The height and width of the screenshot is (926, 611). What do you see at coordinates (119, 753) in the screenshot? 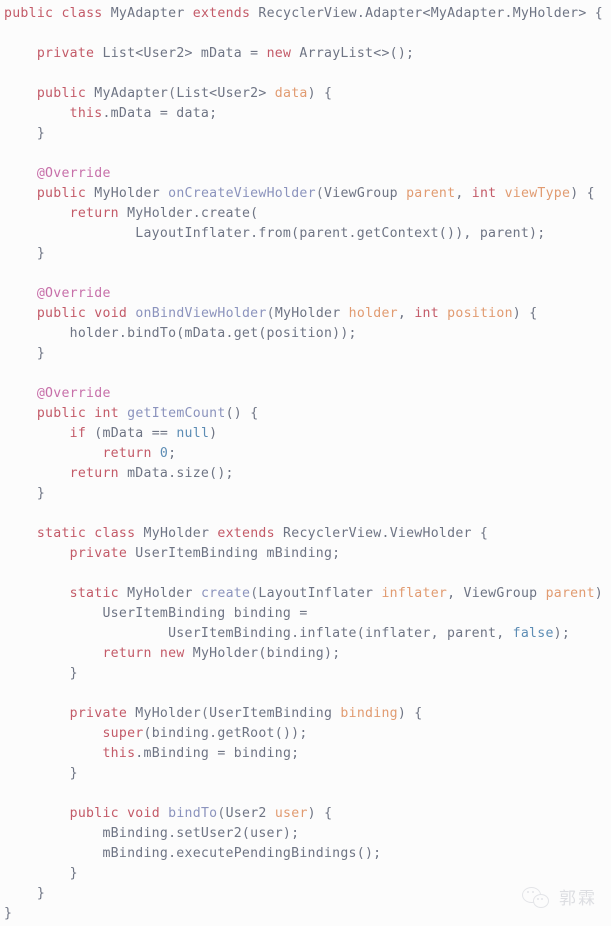
I see `code-token-kw: this` at bounding box center [119, 753].